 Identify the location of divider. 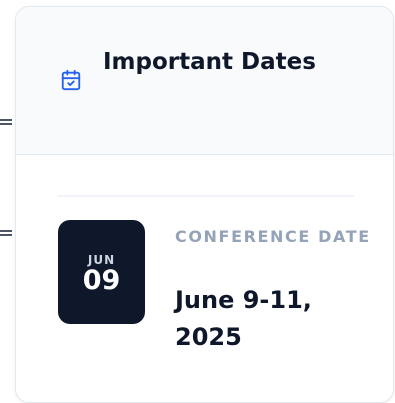
(205, 196).